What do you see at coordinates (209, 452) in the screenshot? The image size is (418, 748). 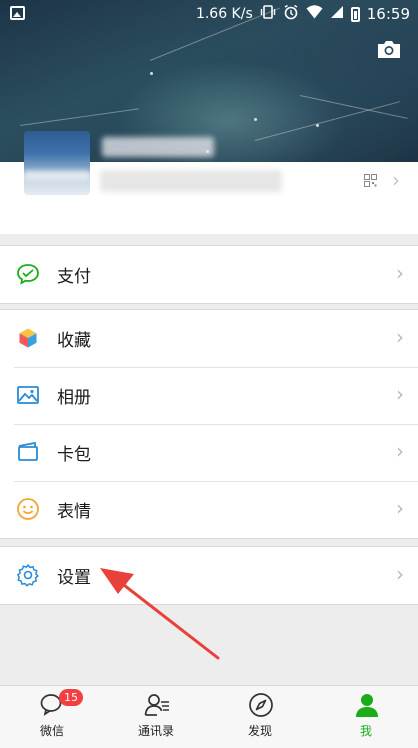 I see `menu-item-cards: 卡包 ›` at bounding box center [209, 452].